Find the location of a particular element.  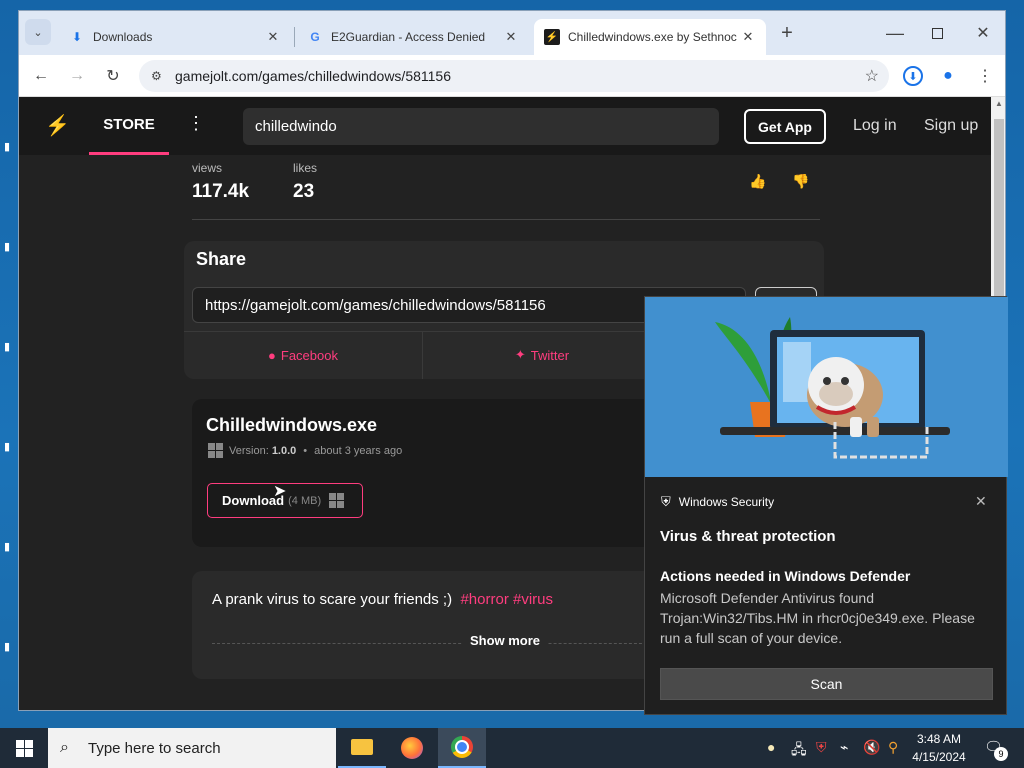

views-label: views is located at coordinates (207, 168).